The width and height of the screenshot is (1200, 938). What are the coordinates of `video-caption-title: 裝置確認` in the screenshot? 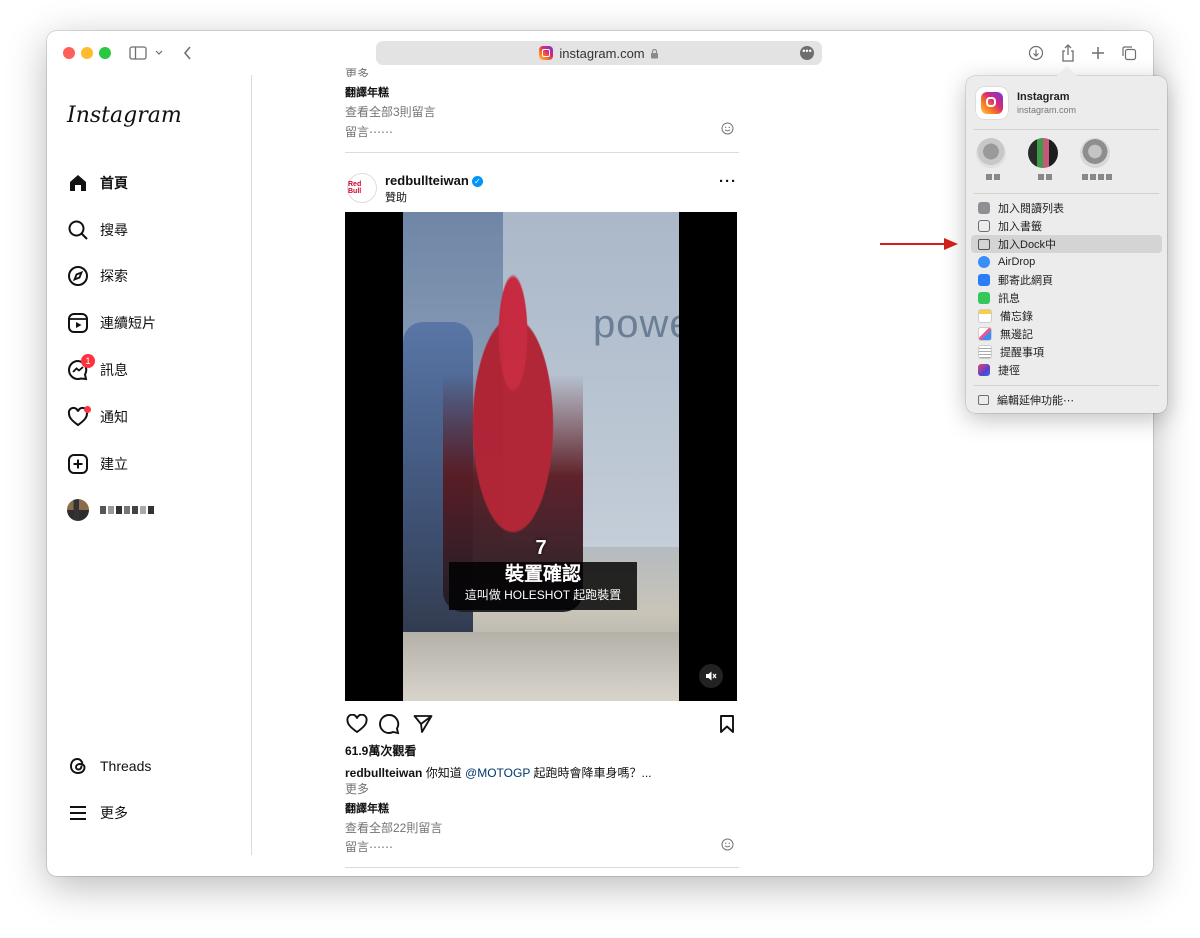 It's located at (542, 574).